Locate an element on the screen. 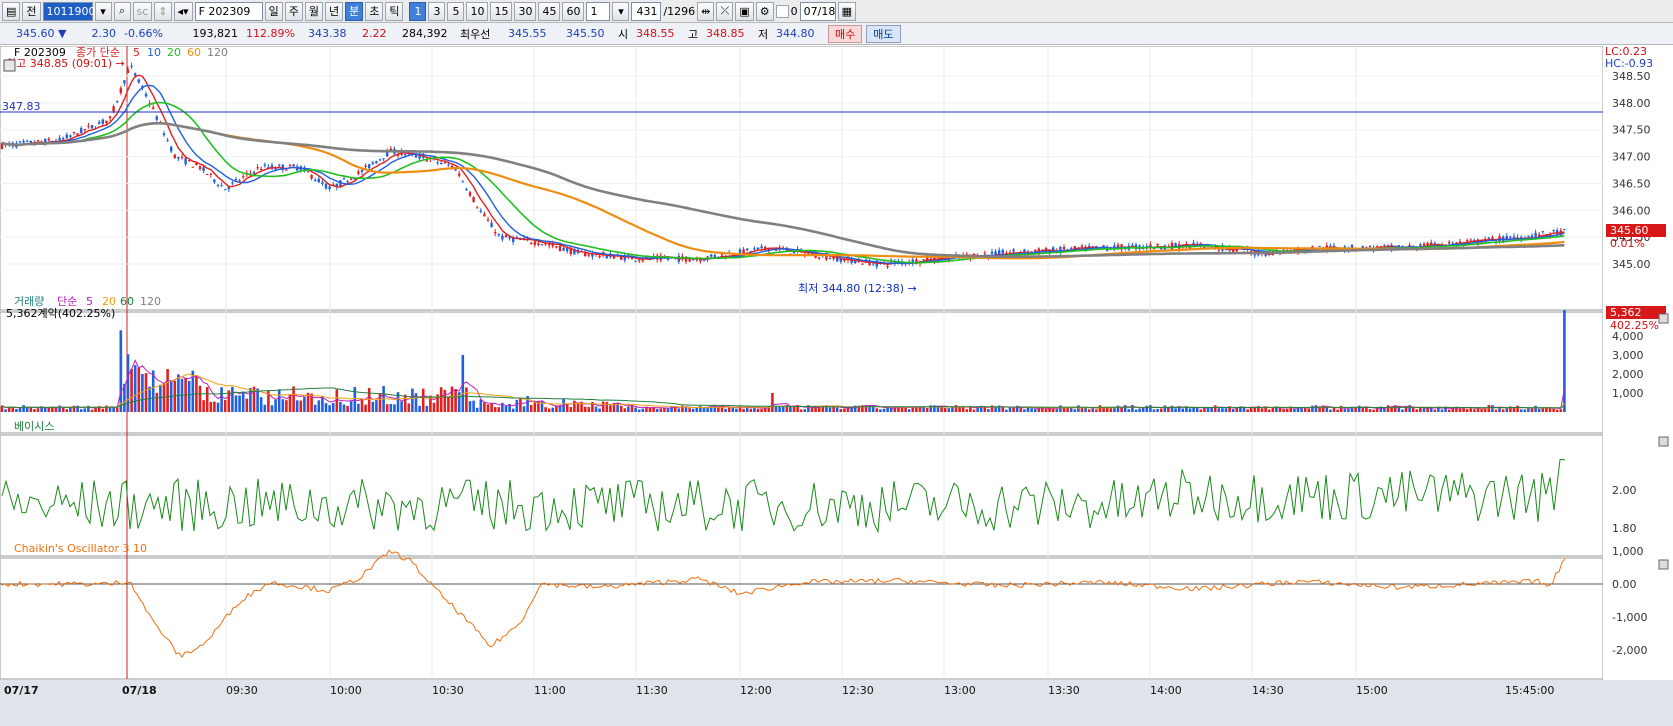 The width and height of the screenshot is (1673, 726). stepper-icon: ⇕ is located at coordinates (163, 11).